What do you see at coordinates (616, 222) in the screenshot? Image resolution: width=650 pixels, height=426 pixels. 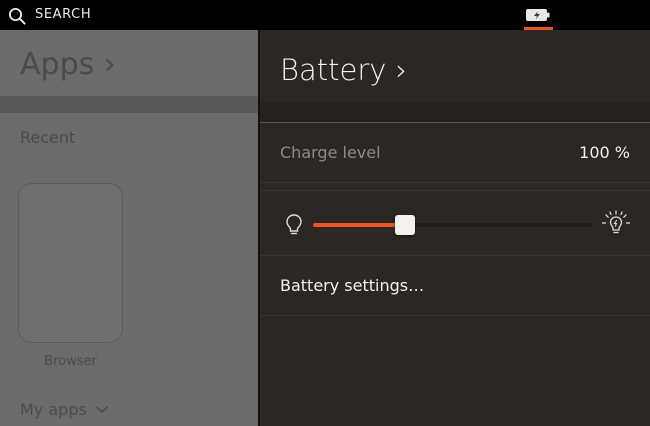 I see `bulb-bright-icon` at bounding box center [616, 222].